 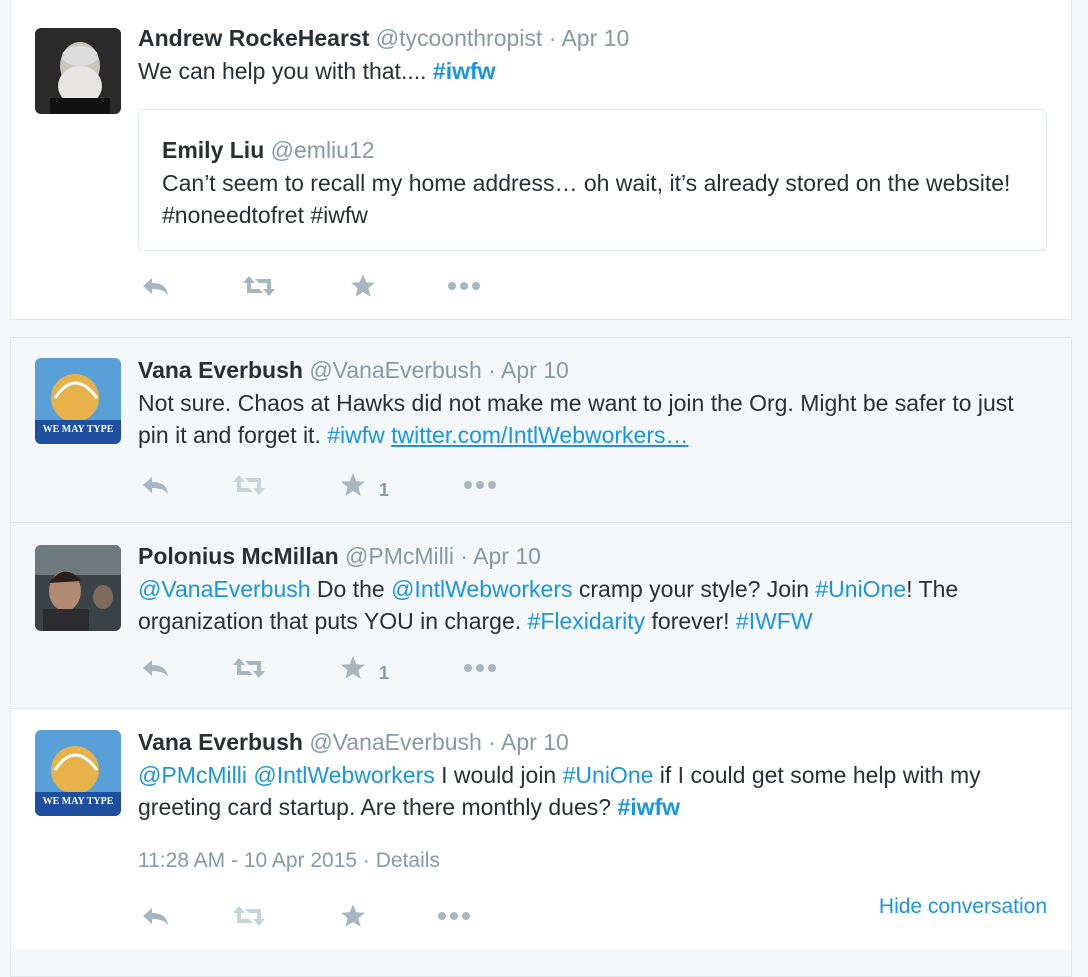 What do you see at coordinates (78, 588) in the screenshot?
I see `avatar-polonius` at bounding box center [78, 588].